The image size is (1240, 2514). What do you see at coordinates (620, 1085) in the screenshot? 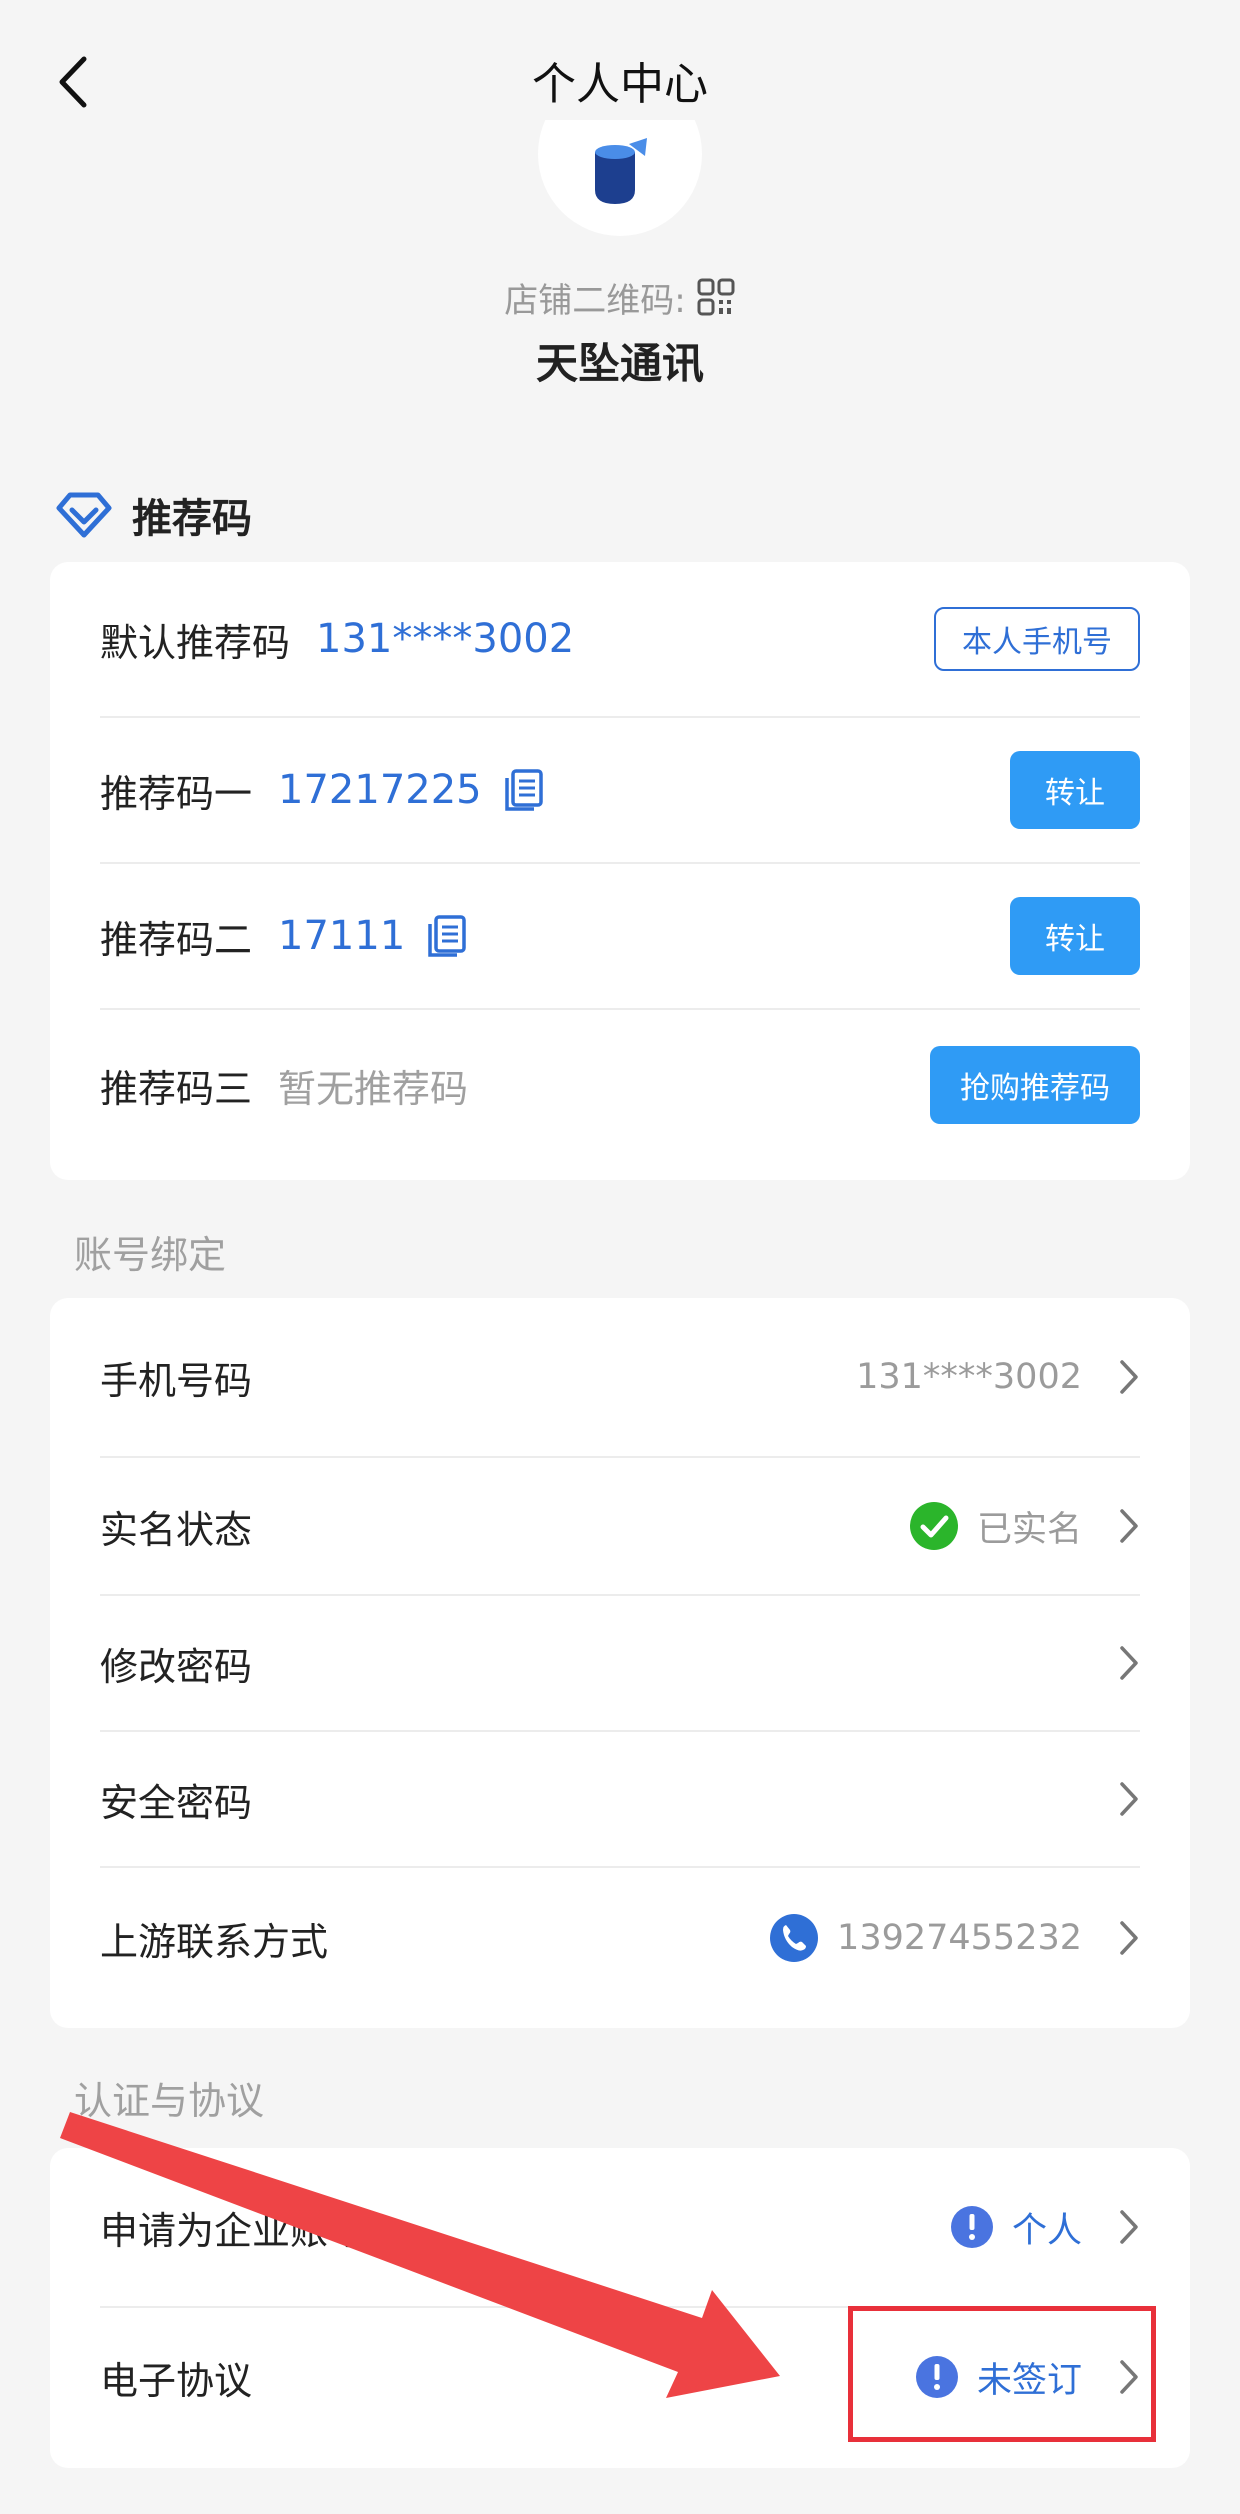
I see `referral-row-3: 推荐码三 暂无推荐码 抢购推荐码` at bounding box center [620, 1085].